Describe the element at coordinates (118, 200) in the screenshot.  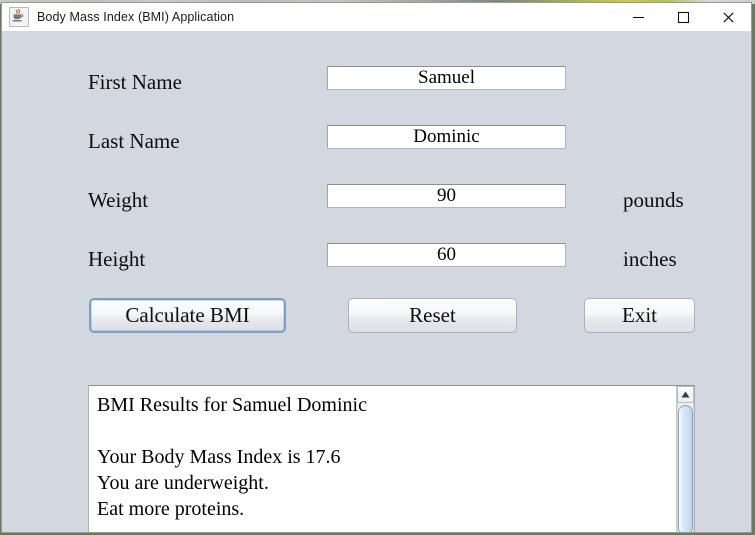
I see `weight-label: Weight` at that location.